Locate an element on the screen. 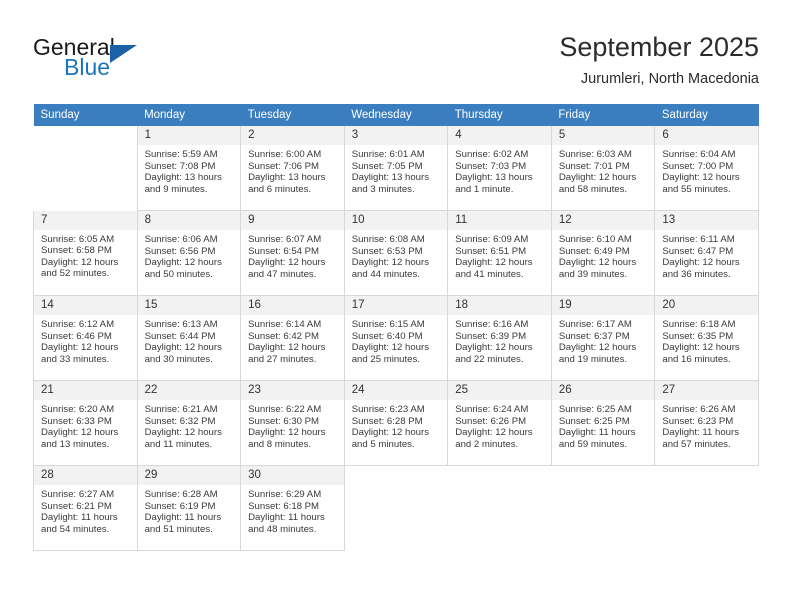  daylight-text: Daylight: 13 hours and 1 minute. is located at coordinates (494, 183).